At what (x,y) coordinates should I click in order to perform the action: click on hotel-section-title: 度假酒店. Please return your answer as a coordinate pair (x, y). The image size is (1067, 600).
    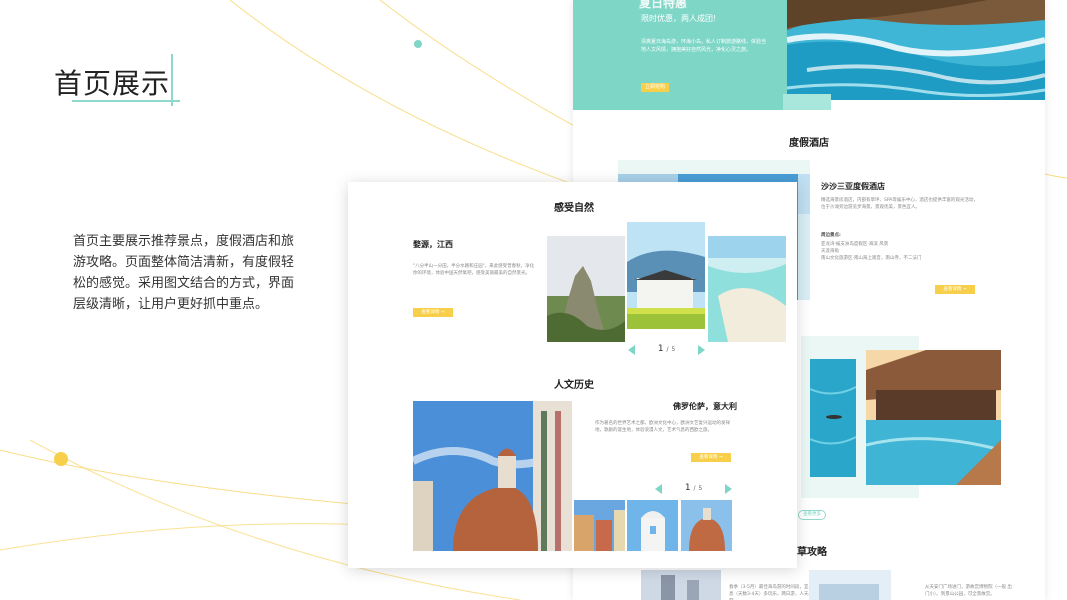
    Looking at the image, I should click on (809, 143).